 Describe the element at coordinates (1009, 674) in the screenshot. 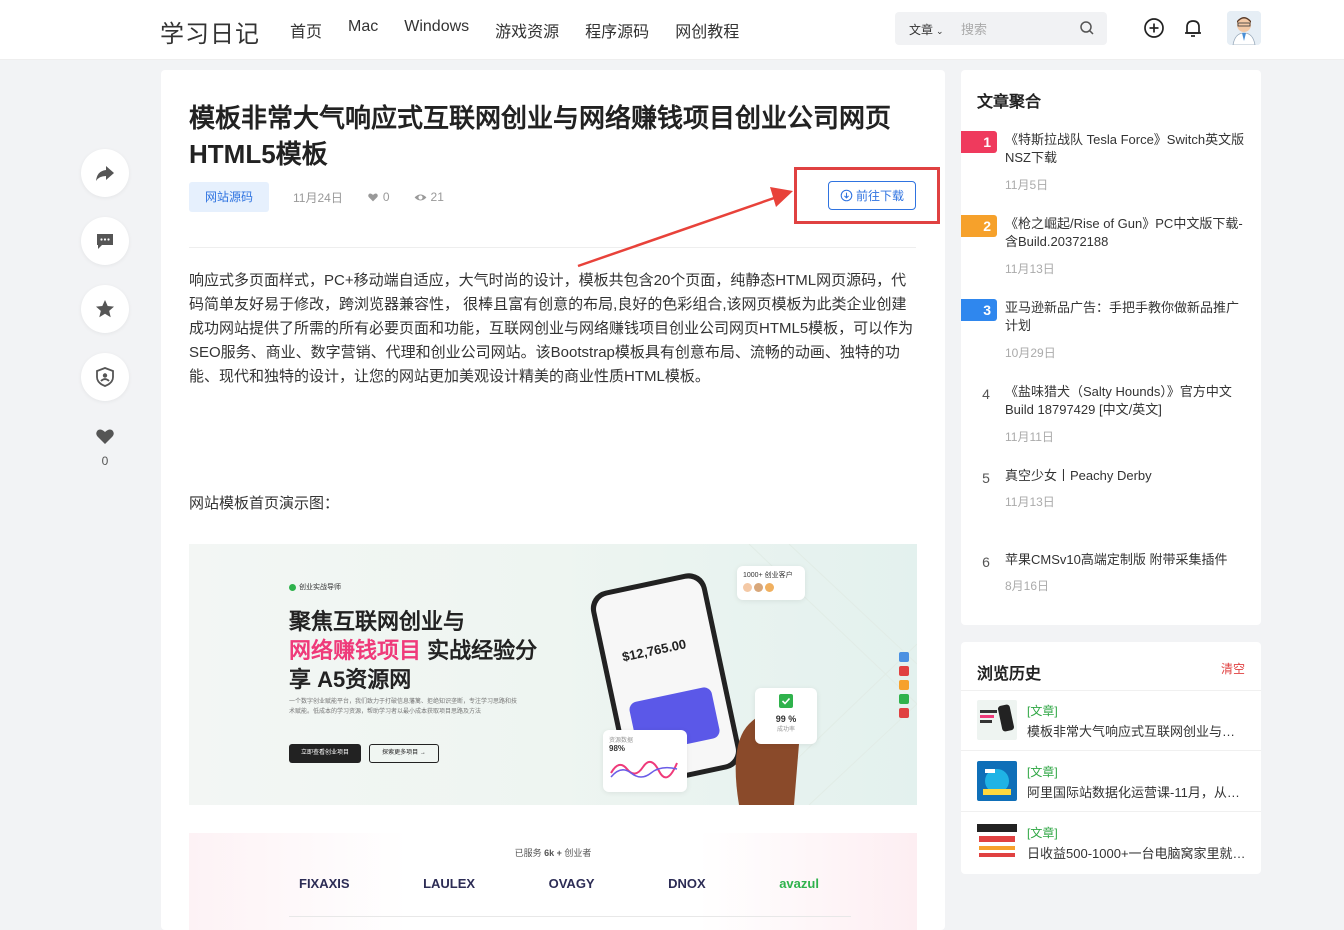

I see `history-title: 浏览历史` at that location.